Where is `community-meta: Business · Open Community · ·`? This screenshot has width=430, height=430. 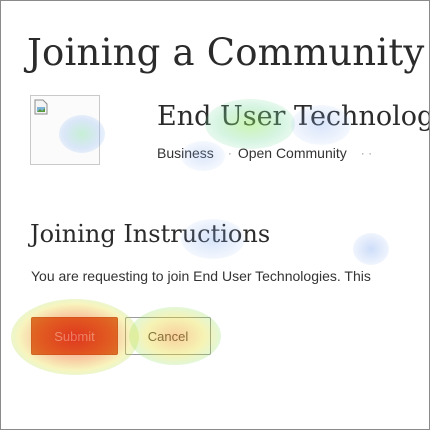
community-meta: Business · Open Community · · is located at coordinates (267, 153).